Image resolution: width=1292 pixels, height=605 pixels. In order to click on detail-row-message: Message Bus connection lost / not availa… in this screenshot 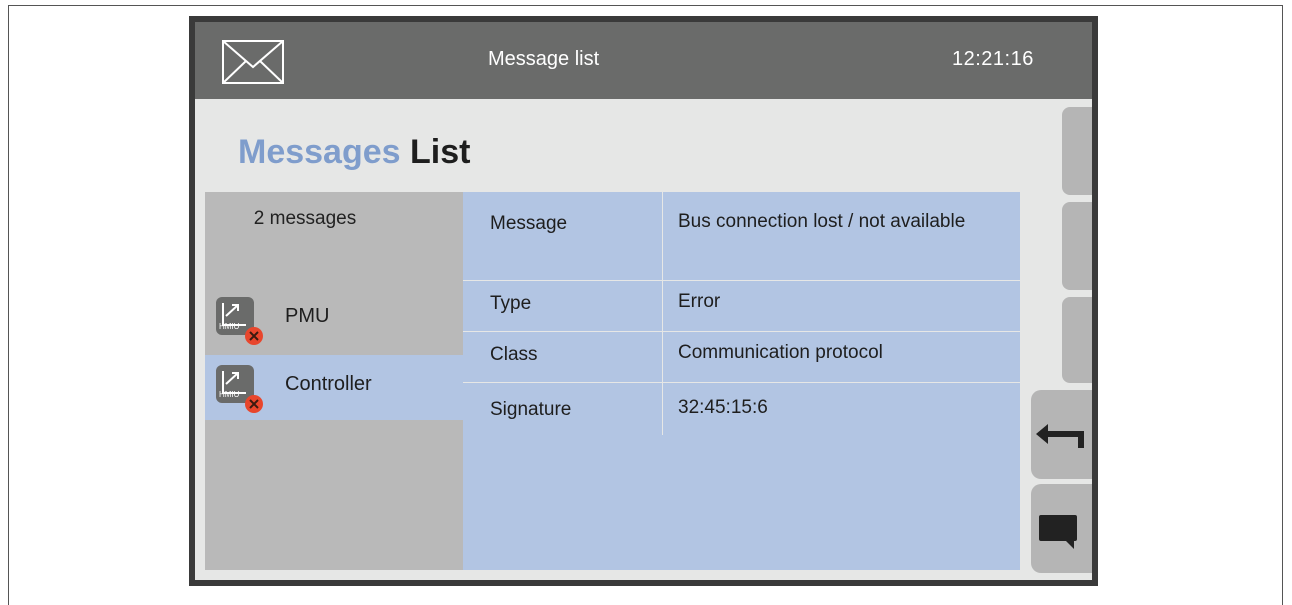, I will do `click(741, 236)`.